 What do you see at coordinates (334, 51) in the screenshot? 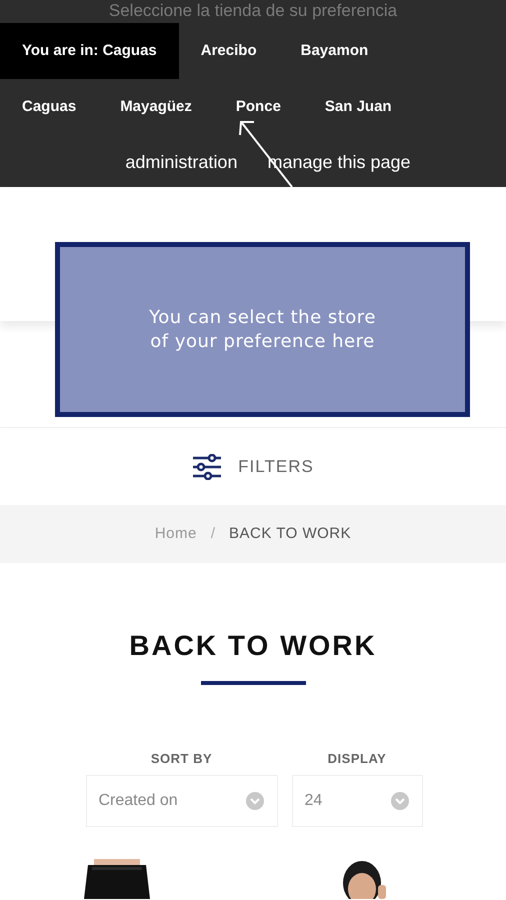
I see `store-link: Bayamon` at bounding box center [334, 51].